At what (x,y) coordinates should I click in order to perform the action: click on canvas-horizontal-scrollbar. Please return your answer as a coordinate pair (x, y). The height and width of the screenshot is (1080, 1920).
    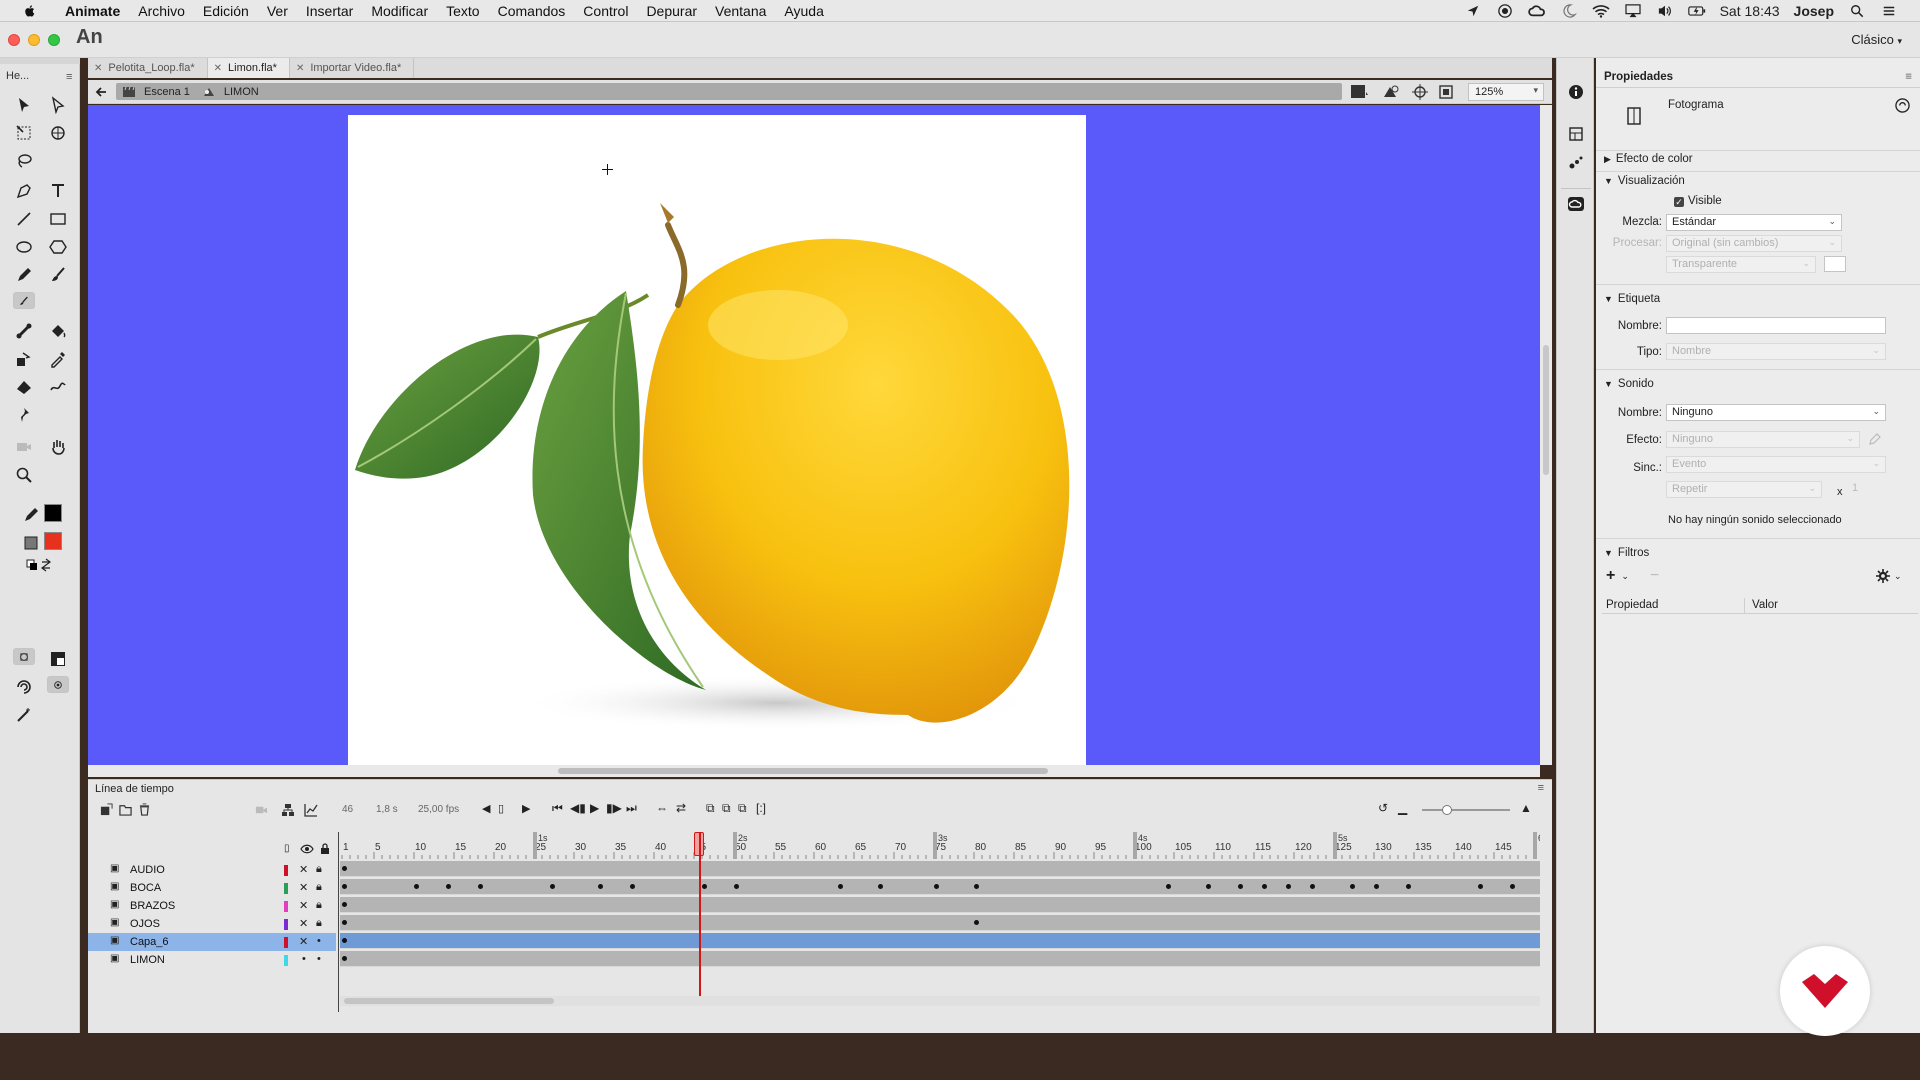
    Looking at the image, I should click on (814, 771).